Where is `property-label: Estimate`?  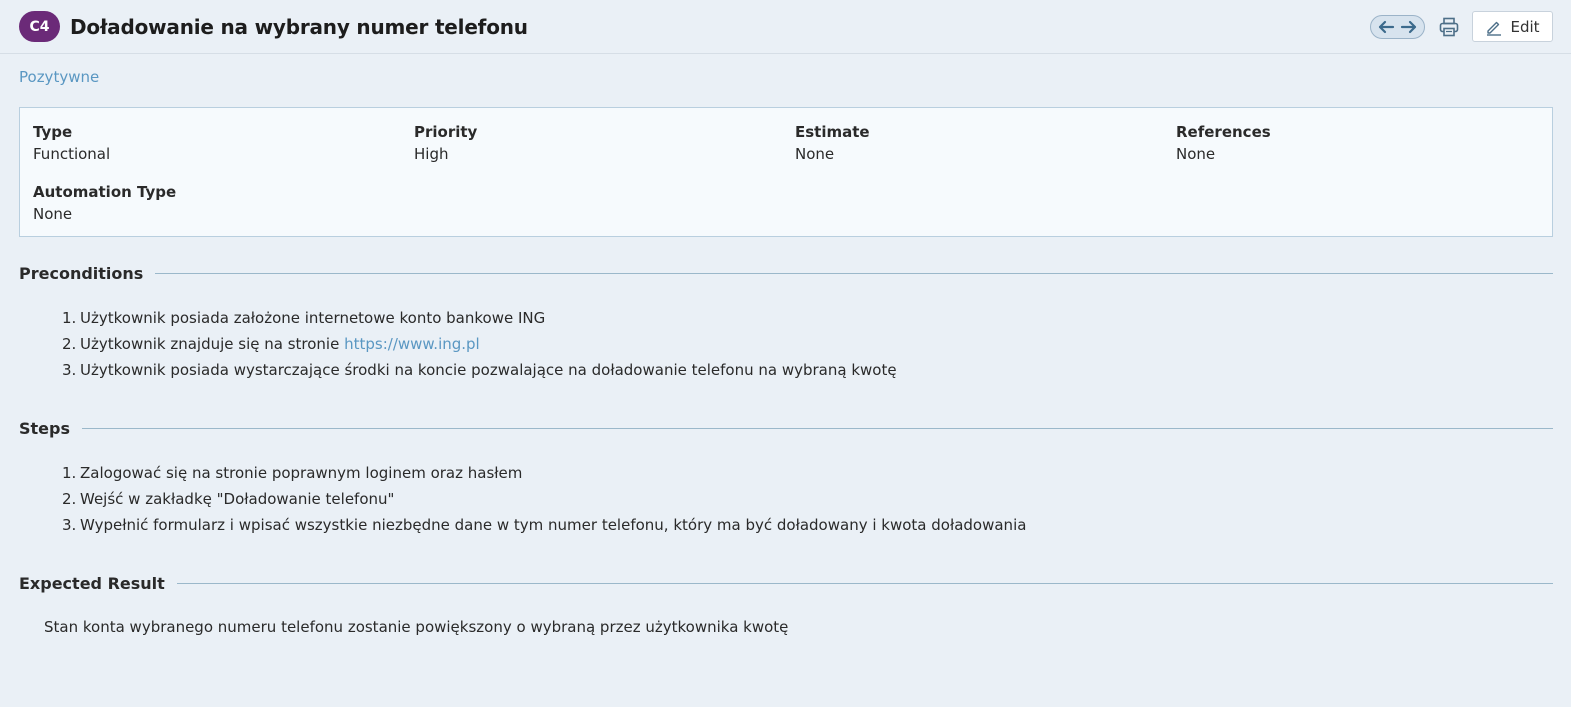
property-label: Estimate is located at coordinates (832, 132).